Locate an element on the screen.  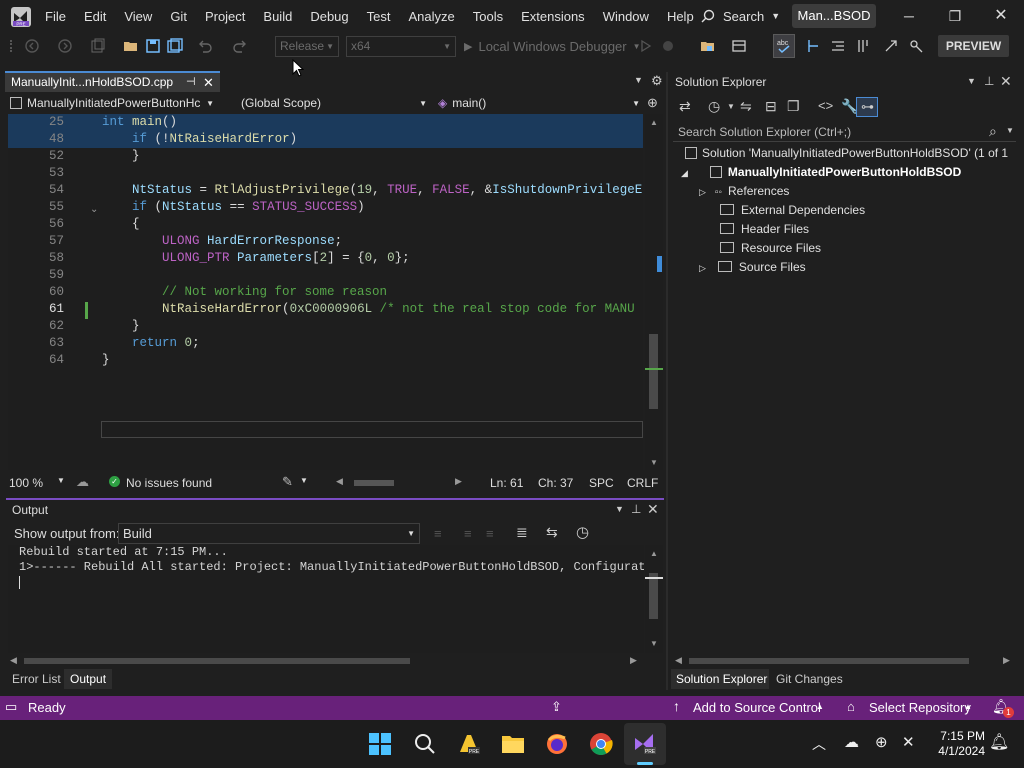
network-globe-icon: ⊕ is located at coordinates (881, 742).